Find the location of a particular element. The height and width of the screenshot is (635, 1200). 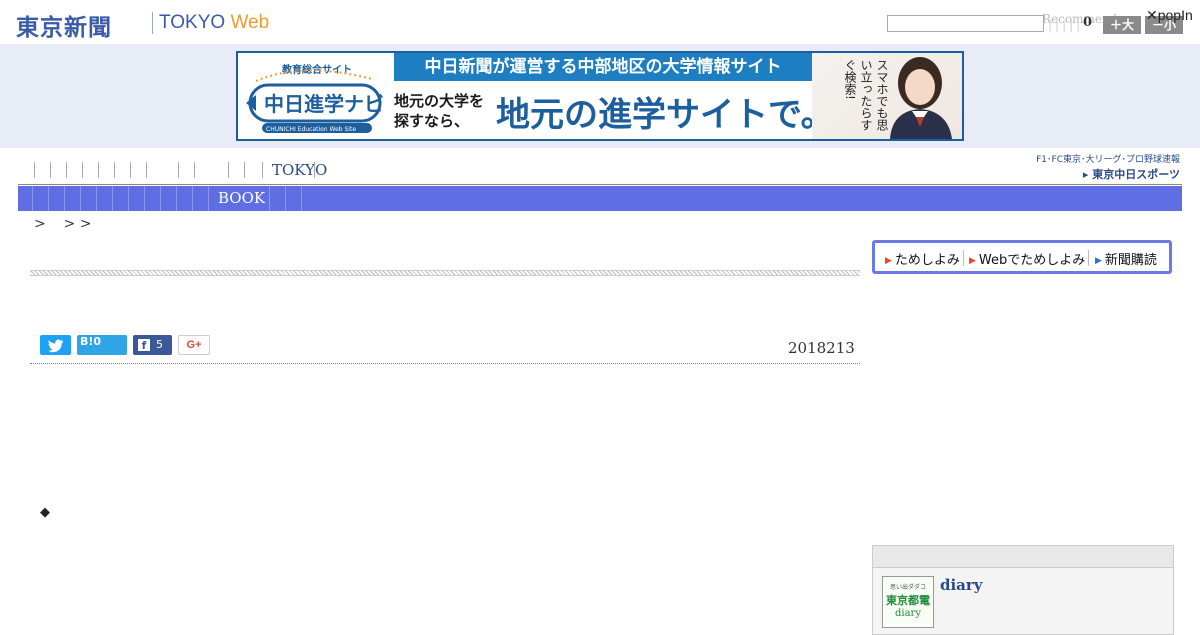

hatena-bookmark-button: B!0 is located at coordinates (102, 345).